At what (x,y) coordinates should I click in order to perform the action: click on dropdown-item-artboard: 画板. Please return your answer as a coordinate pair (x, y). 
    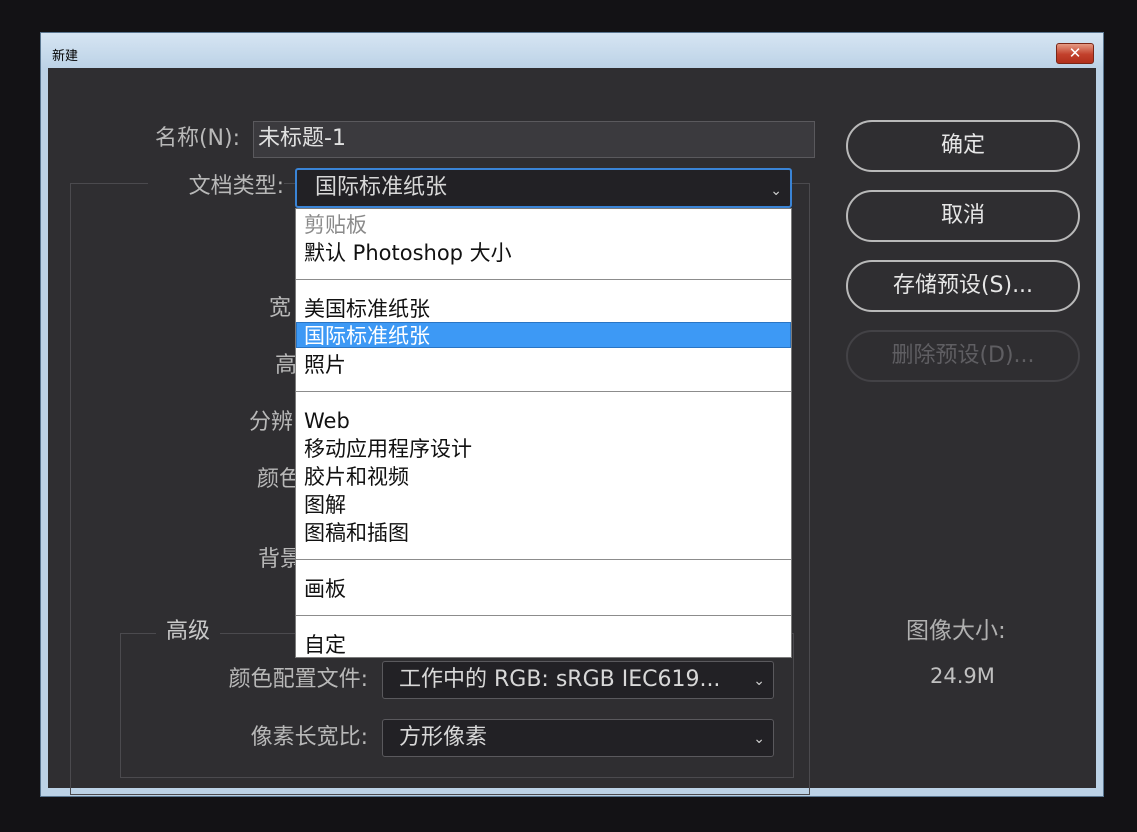
    Looking at the image, I should click on (325, 589).